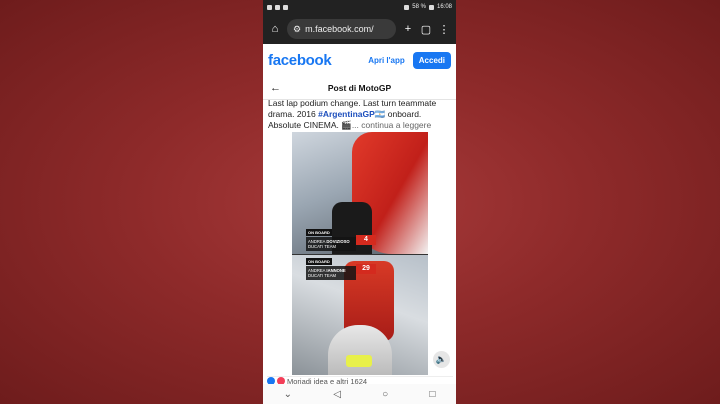 The width and height of the screenshot is (720, 404). I want to click on post-text-line: Absolute CINEMA. 🎬... continua a leggere, so click(350, 125).